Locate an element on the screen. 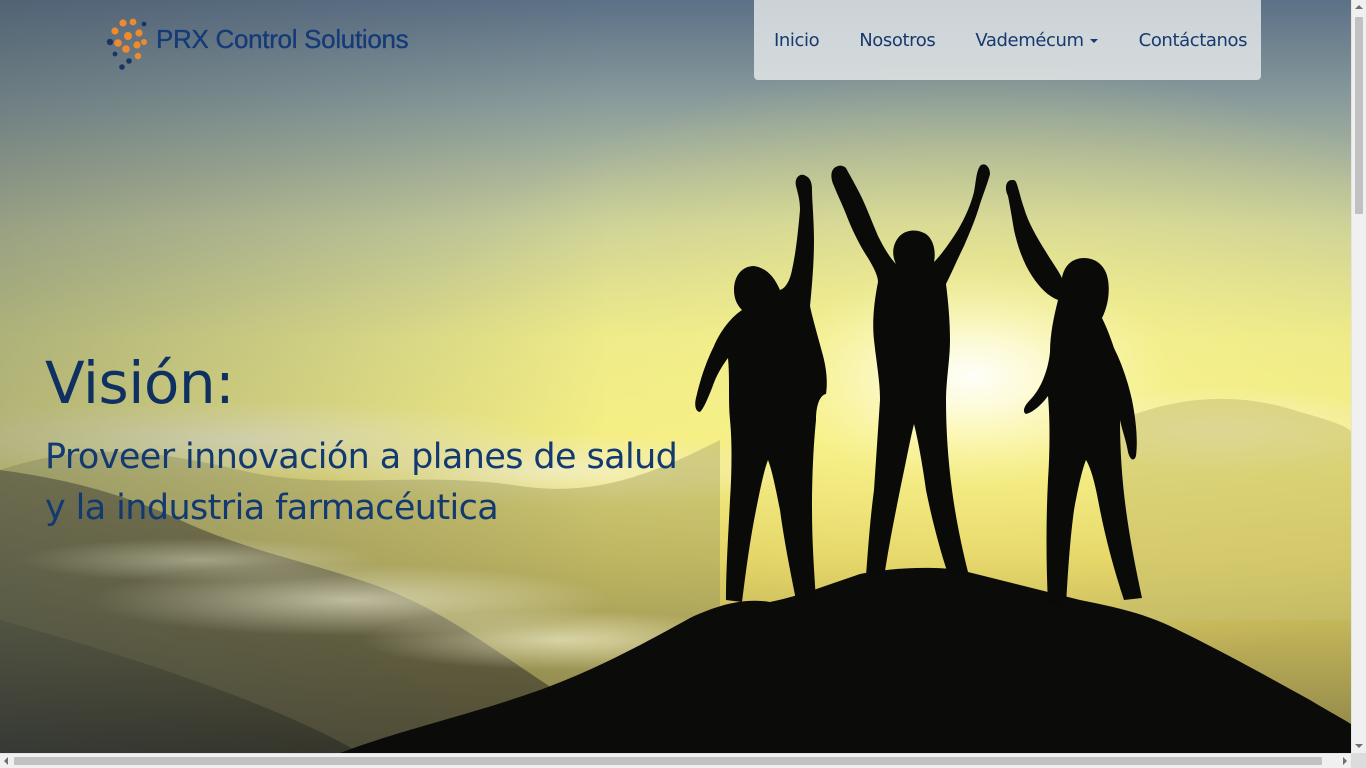 This screenshot has height=768, width=1366. nav-item-nosotros: Nosotros is located at coordinates (897, 40).